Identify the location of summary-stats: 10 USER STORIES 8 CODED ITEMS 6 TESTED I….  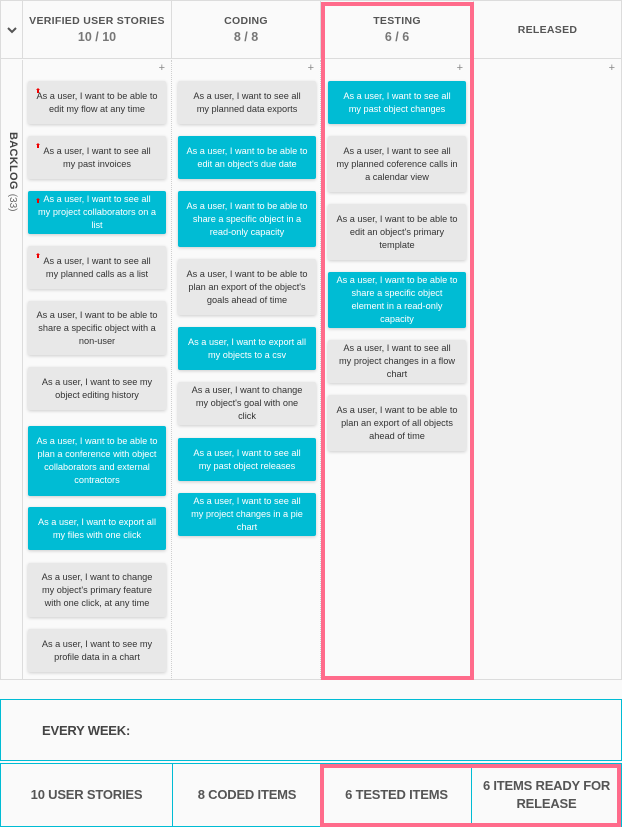
(311, 795).